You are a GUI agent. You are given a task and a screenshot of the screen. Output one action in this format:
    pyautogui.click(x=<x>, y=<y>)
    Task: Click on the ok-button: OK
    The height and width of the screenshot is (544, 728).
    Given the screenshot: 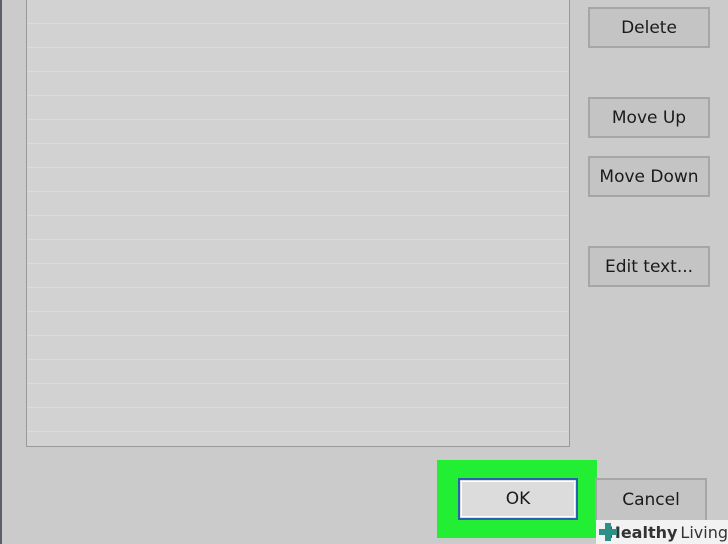 What is the action you would take?
    pyautogui.click(x=518, y=499)
    